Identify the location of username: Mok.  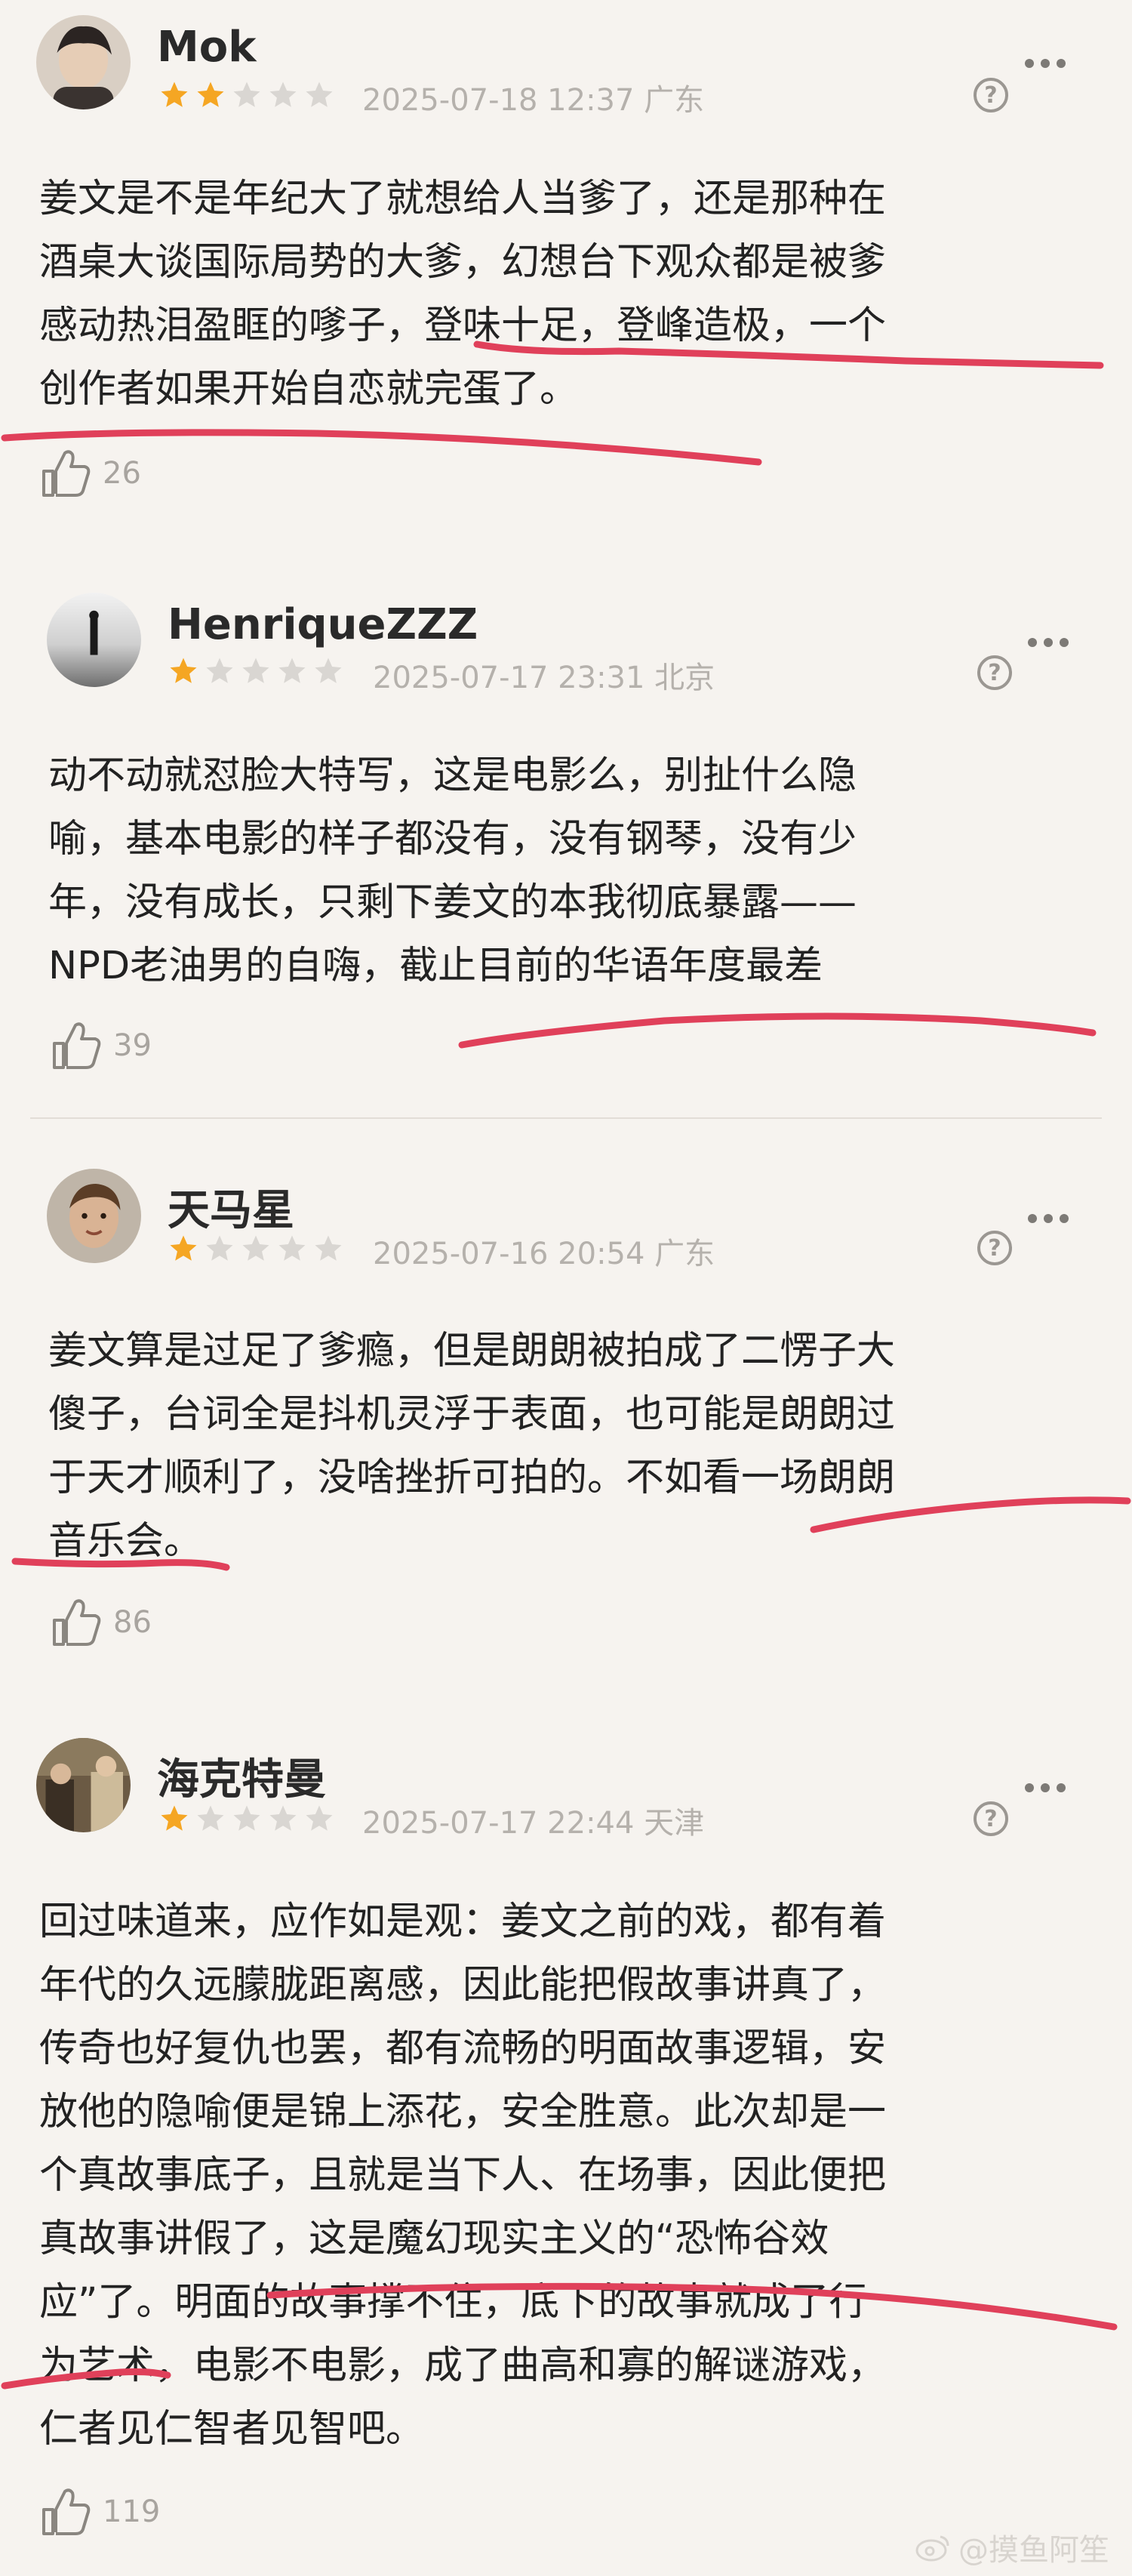
(207, 47).